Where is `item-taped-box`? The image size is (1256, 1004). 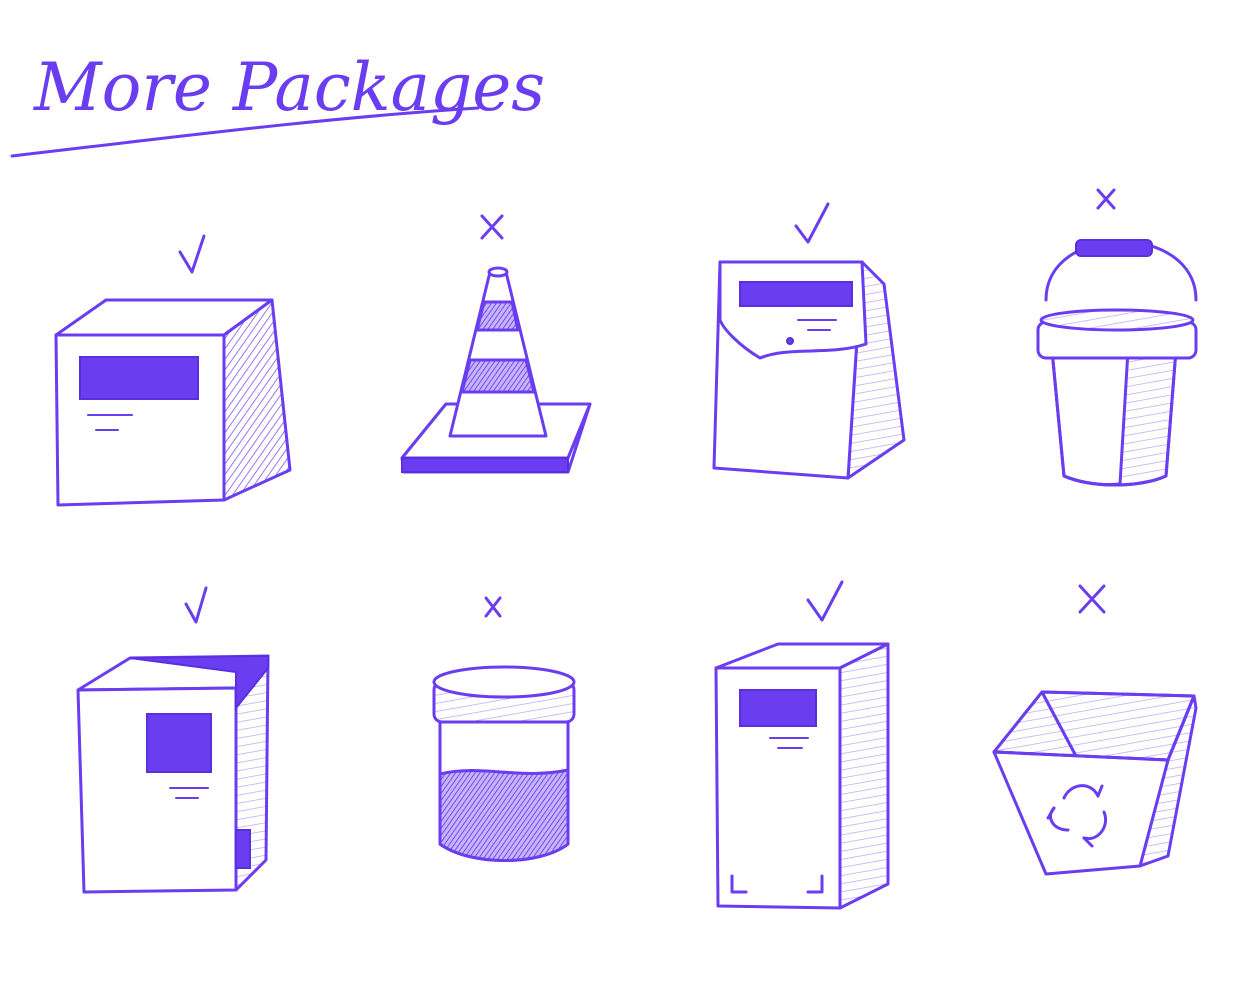
item-taped-box is located at coordinates (173, 740).